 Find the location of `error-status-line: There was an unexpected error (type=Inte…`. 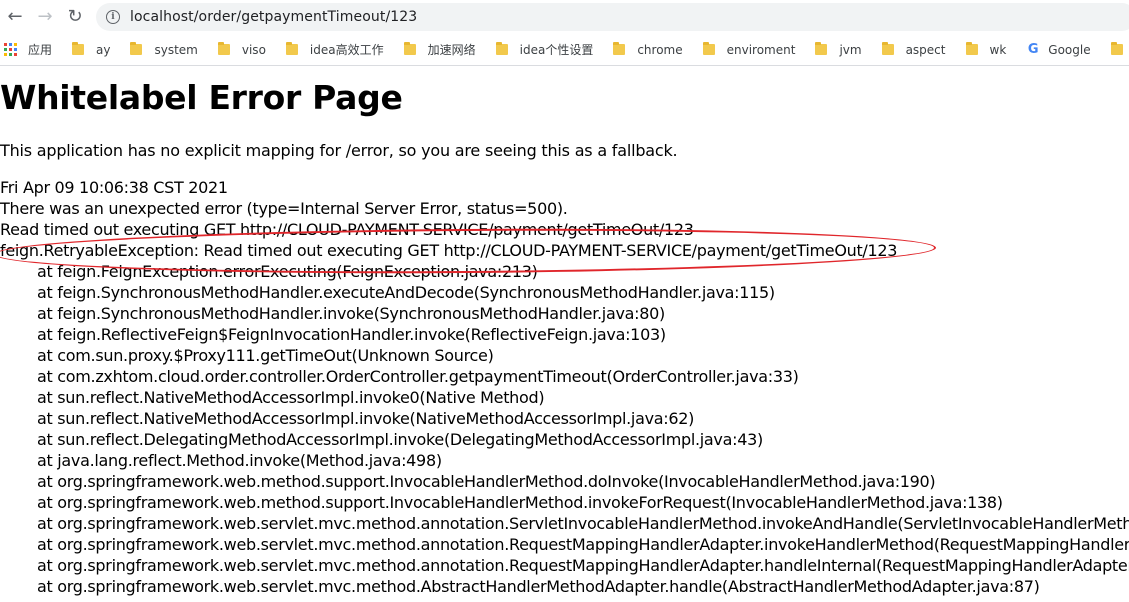

error-status-line: There was an unexpected error (type=Inte… is located at coordinates (284, 208).